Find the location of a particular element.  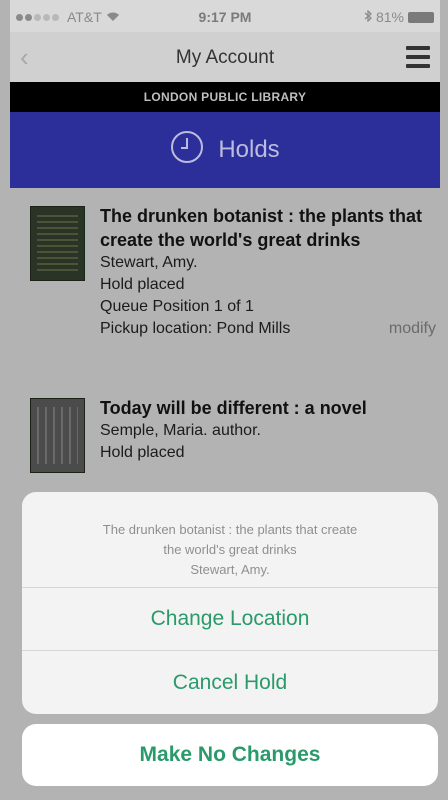

holds-section-header: Holds is located at coordinates (225, 150).